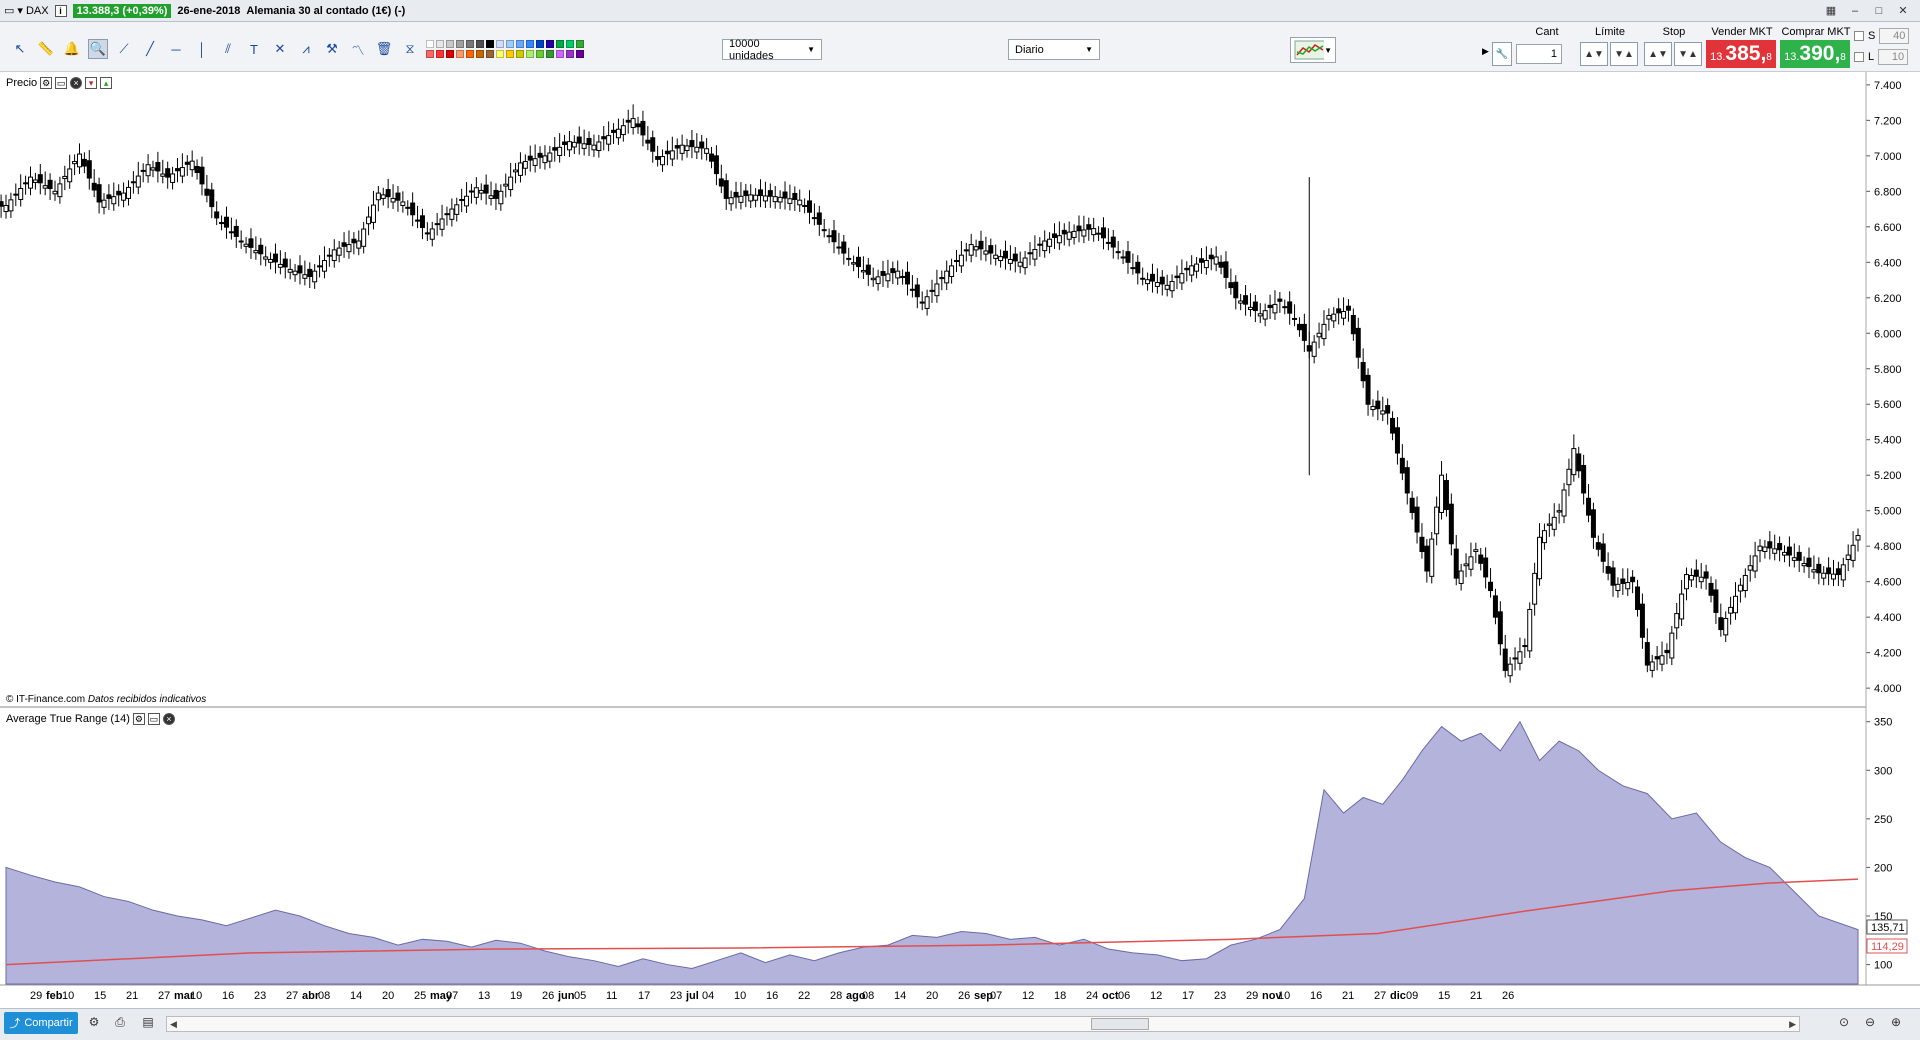 The width and height of the screenshot is (1920, 1040). What do you see at coordinates (772, 50) in the screenshot?
I see `quantity-select: 10000 unidades ▼` at bounding box center [772, 50].